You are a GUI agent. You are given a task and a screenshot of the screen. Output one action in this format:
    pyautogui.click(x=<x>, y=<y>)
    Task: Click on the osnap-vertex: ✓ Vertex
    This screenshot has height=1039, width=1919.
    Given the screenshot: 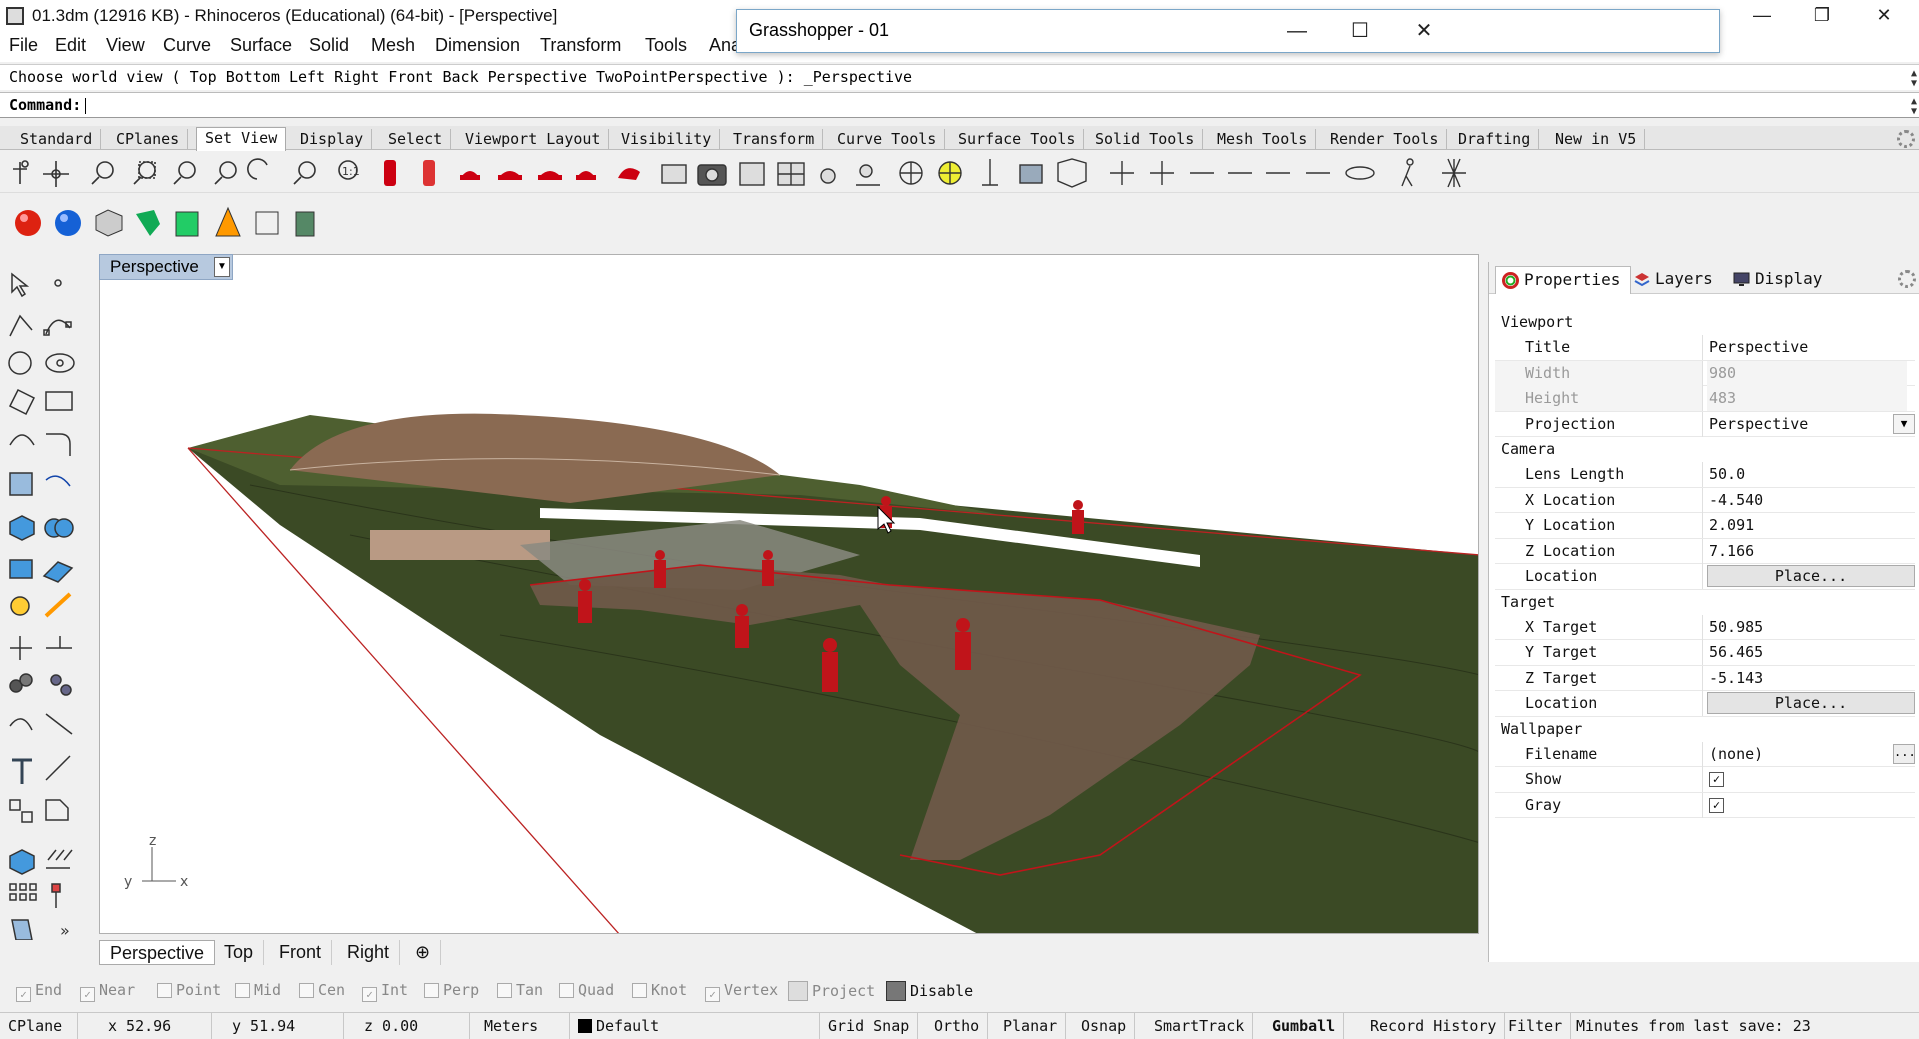 What is the action you would take?
    pyautogui.click(x=741, y=991)
    